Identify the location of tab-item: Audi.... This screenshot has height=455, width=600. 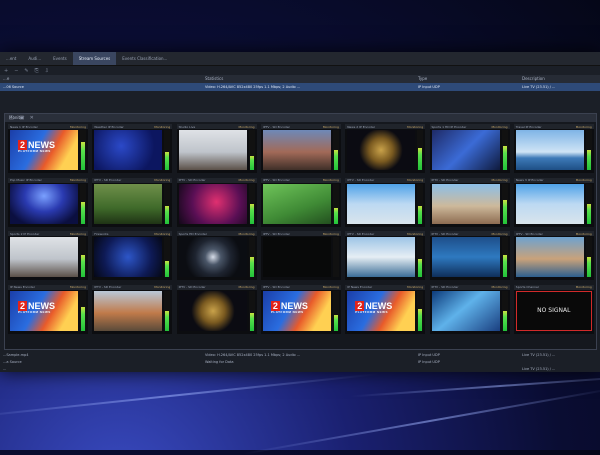
(34, 58).